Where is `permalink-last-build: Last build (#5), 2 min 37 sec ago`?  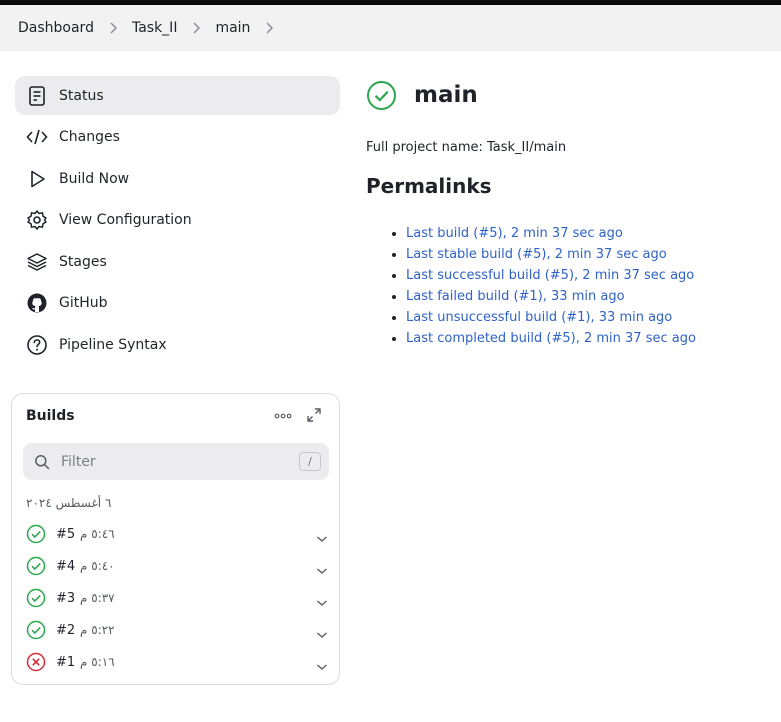
permalink-last-build: Last build (#5), 2 min 37 sec ago is located at coordinates (514, 233).